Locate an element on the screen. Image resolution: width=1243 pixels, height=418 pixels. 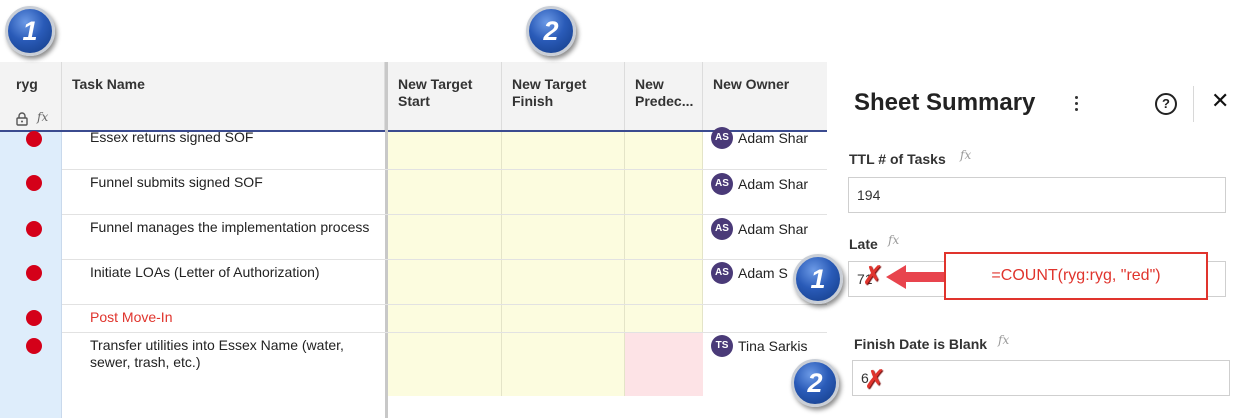
header-divider is located at coordinates (1193, 104).